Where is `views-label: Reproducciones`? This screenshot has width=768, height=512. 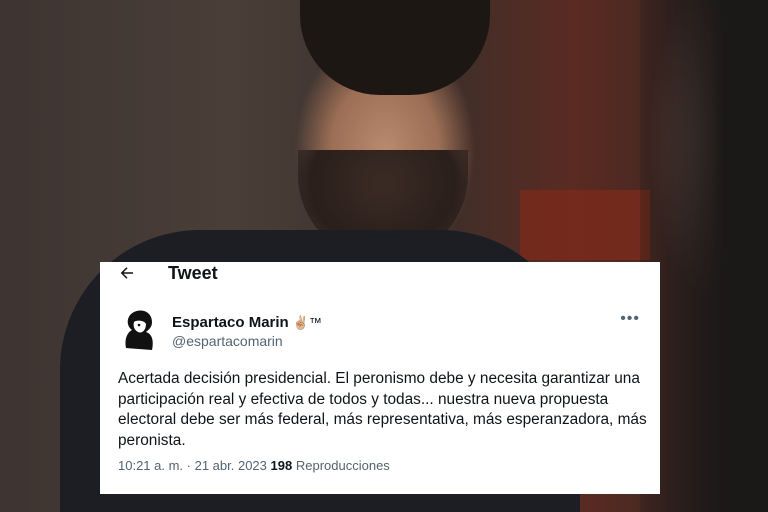
views-label: Reproducciones is located at coordinates (342, 465).